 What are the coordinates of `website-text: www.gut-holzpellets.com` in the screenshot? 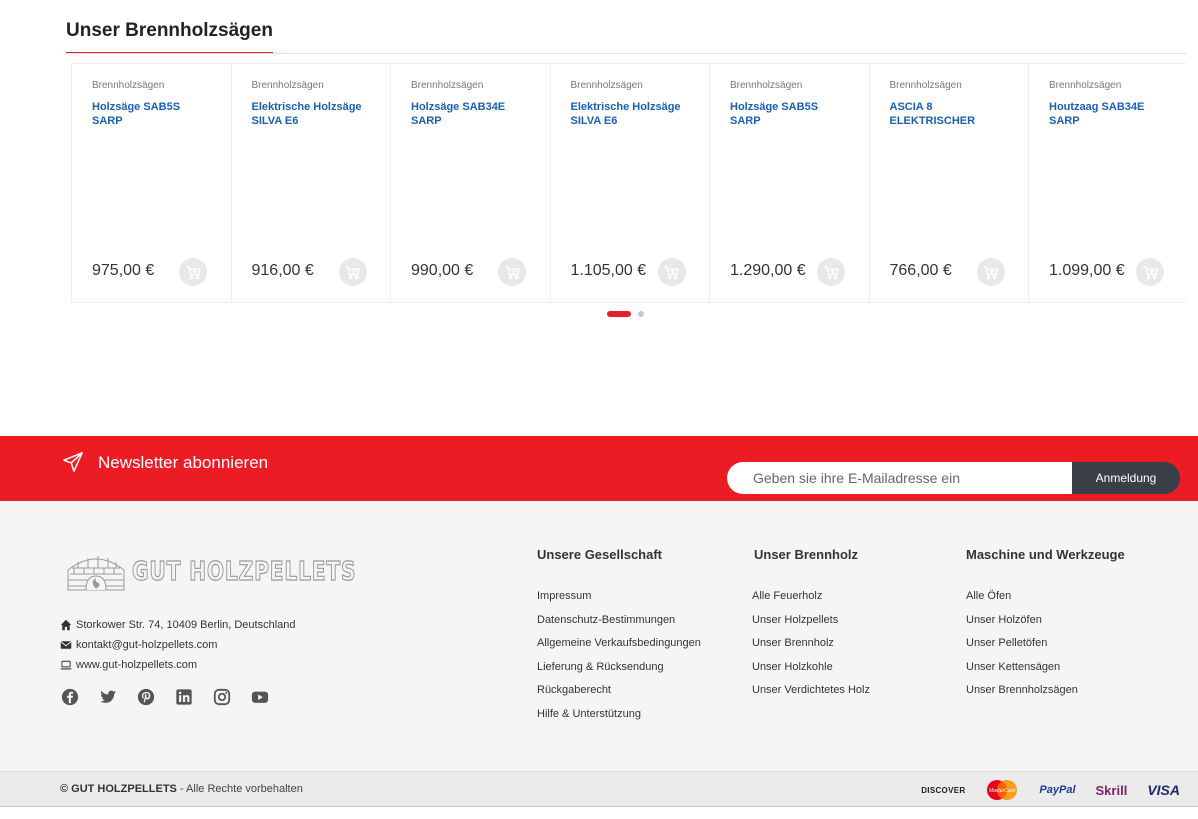 It's located at (137, 665).